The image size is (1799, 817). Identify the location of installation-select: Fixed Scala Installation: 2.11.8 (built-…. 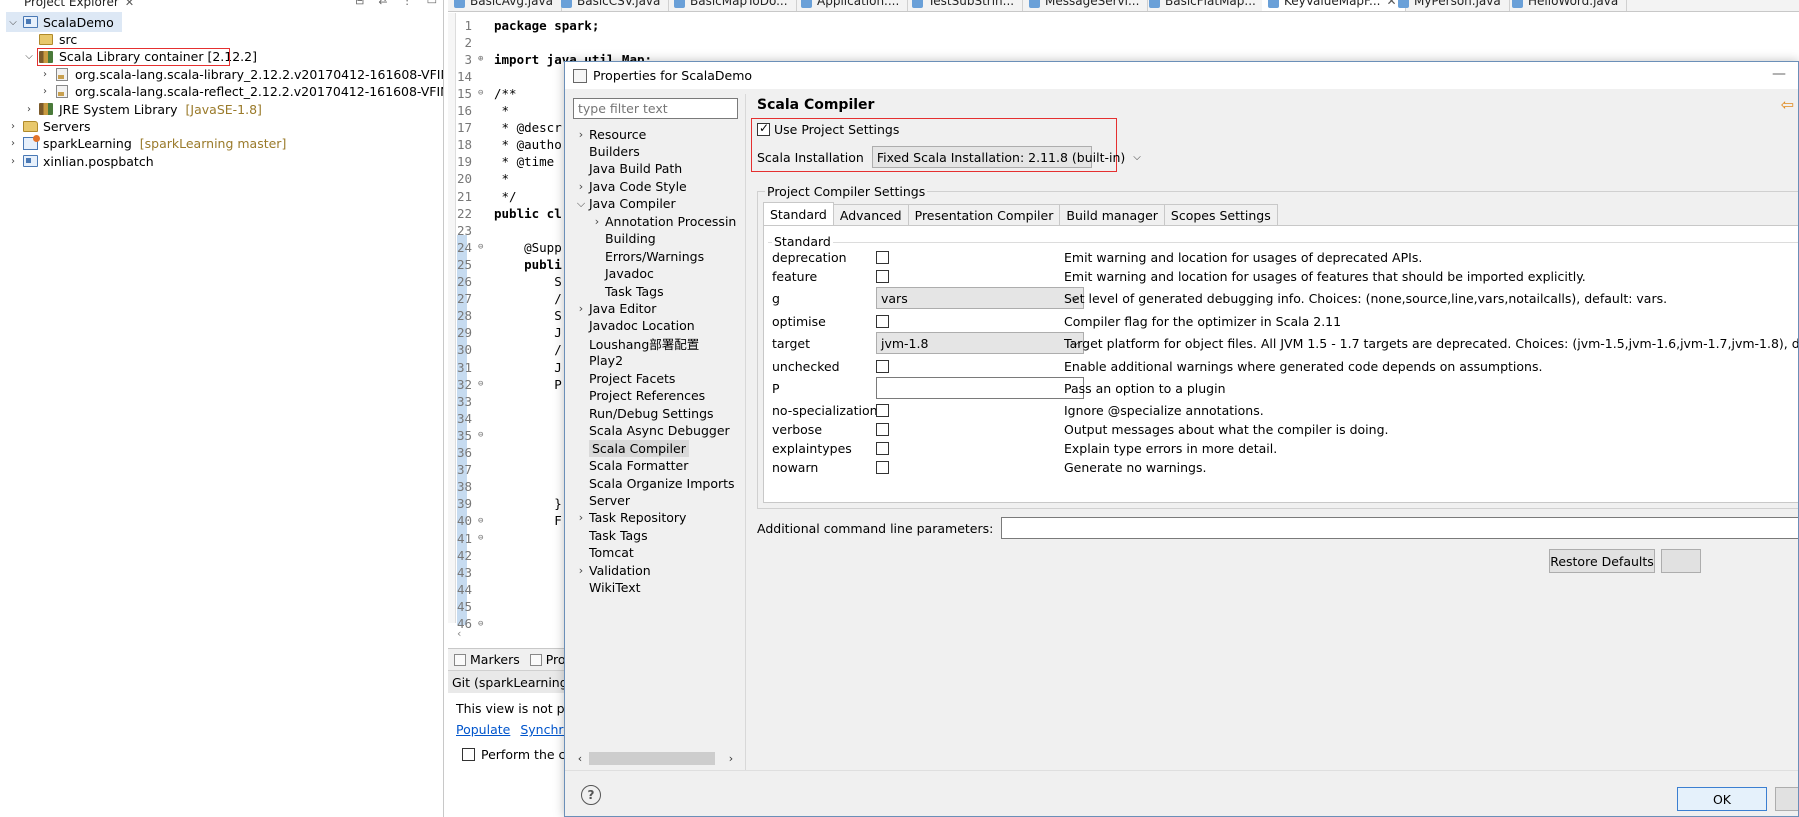
(1006, 157).